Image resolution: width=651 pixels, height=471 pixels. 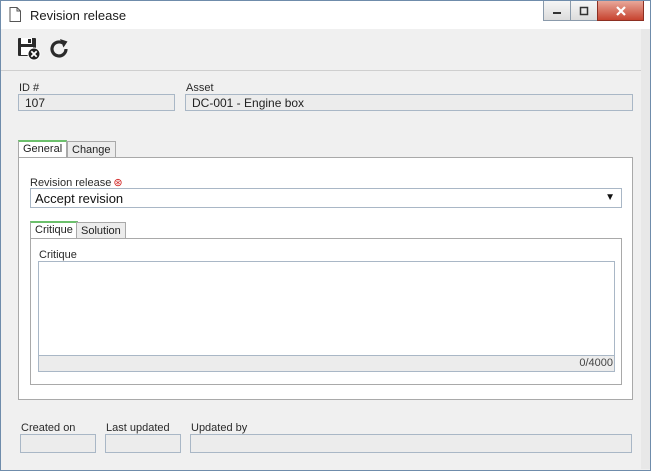 I want to click on asset-field: DC-001 - Engine box, so click(x=409, y=102).